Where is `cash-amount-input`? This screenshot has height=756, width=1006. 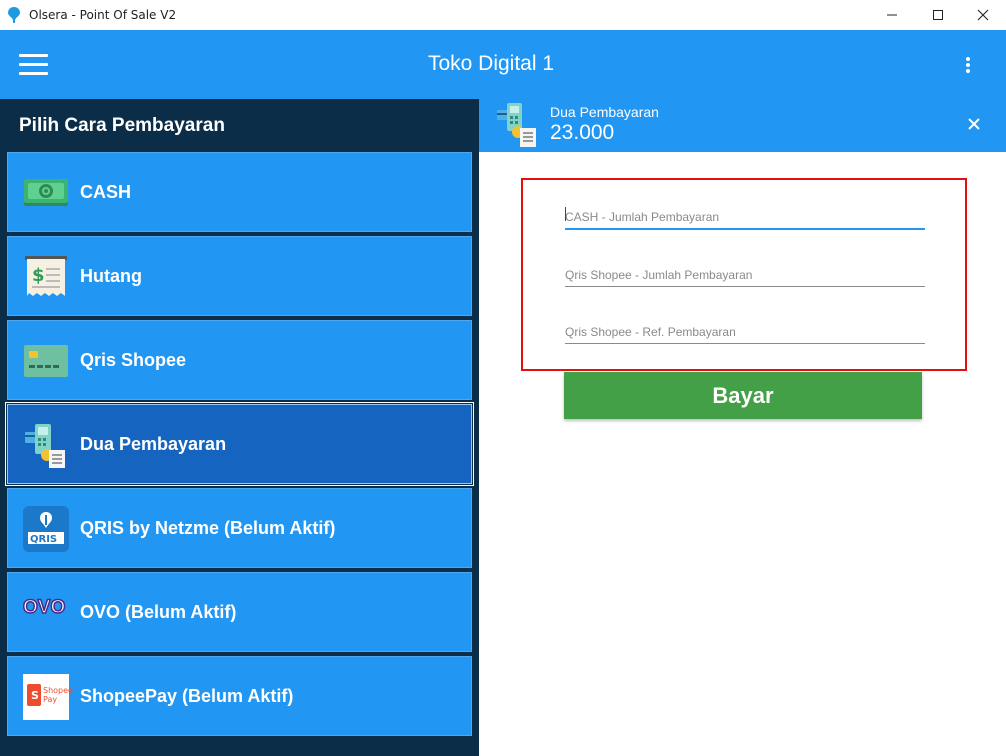
cash-amount-input is located at coordinates (745, 214).